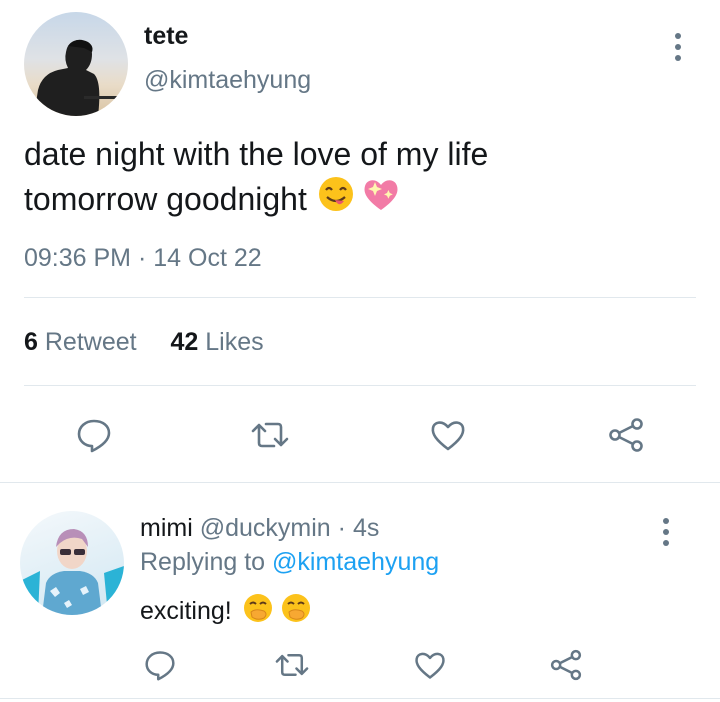 This screenshot has height=702, width=720. Describe the element at coordinates (81, 77) in the screenshot. I see `avatar-photo` at that location.